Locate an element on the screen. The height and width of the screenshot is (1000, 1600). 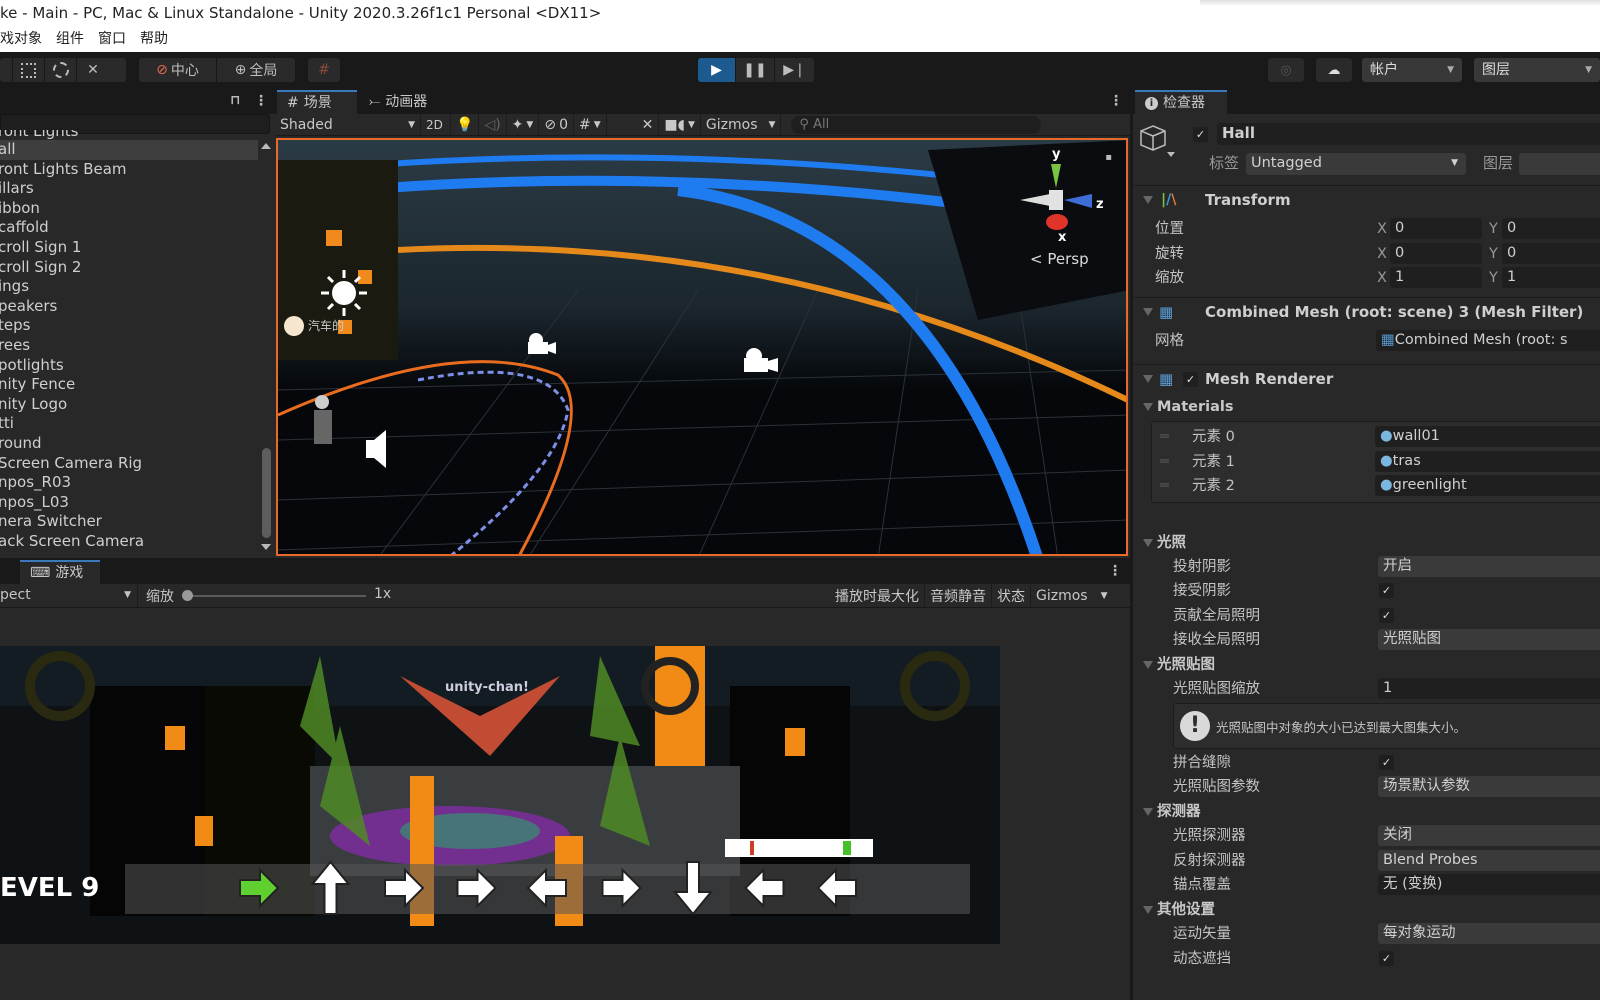
materials-header: Materials is located at coordinates (1366, 407).